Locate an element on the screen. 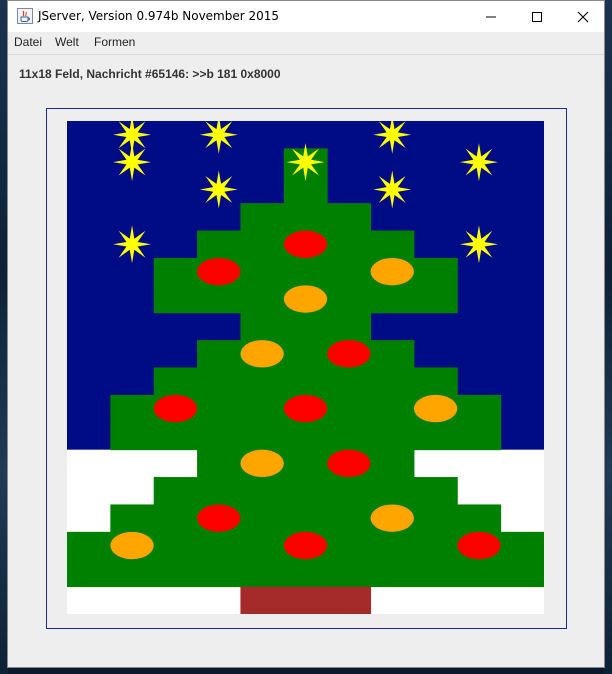 This screenshot has height=674, width=612. close-button is located at coordinates (583, 16).